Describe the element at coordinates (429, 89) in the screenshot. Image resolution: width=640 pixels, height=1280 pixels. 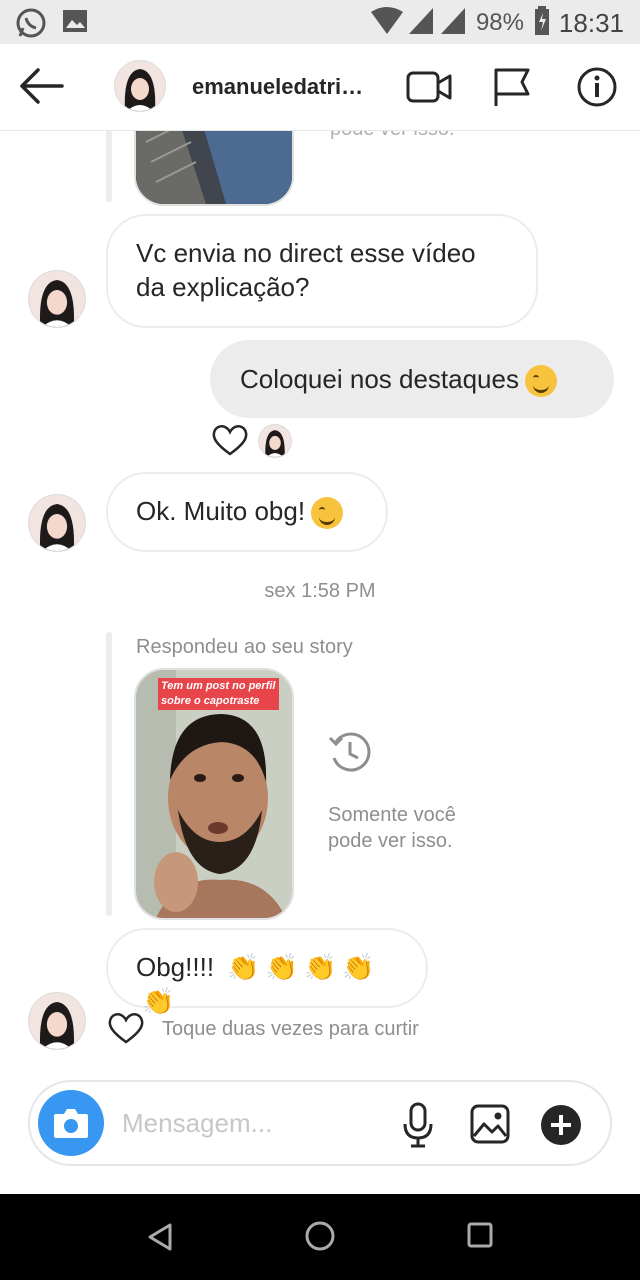
I see `video-call-icon` at that location.